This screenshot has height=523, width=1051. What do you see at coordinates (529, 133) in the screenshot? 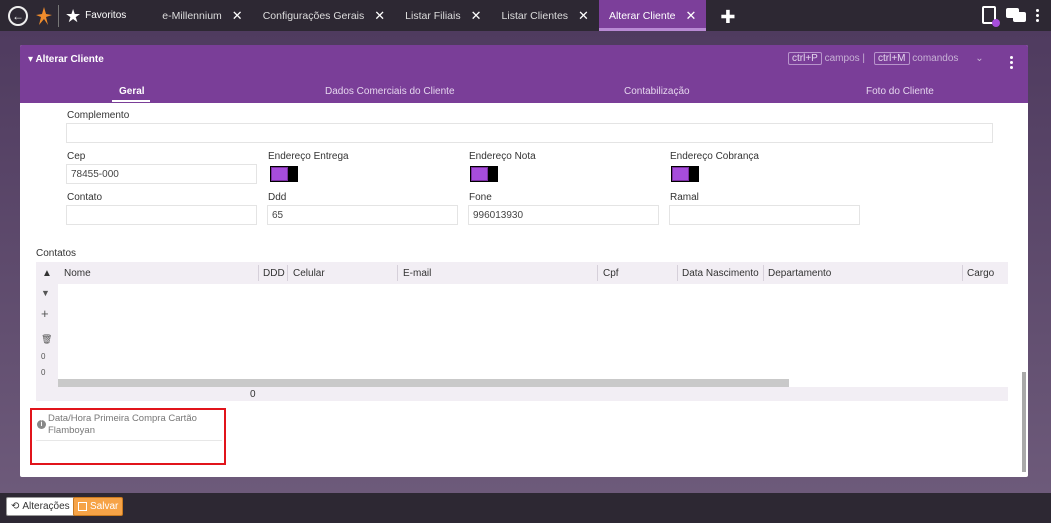
I see `complemento-input` at bounding box center [529, 133].